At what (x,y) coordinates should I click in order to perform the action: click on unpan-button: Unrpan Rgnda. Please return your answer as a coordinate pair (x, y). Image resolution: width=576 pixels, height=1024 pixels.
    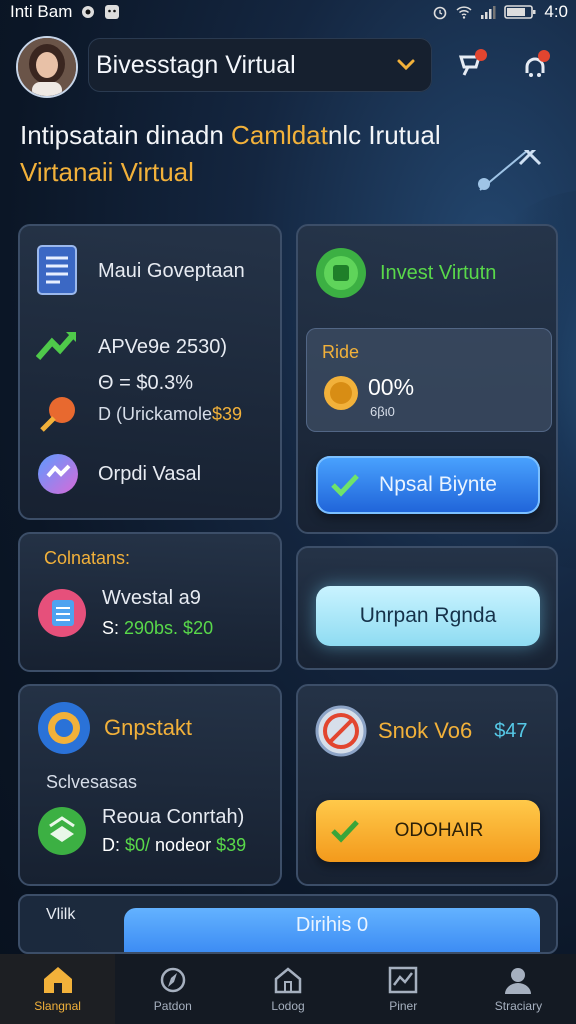
    Looking at the image, I should click on (428, 616).